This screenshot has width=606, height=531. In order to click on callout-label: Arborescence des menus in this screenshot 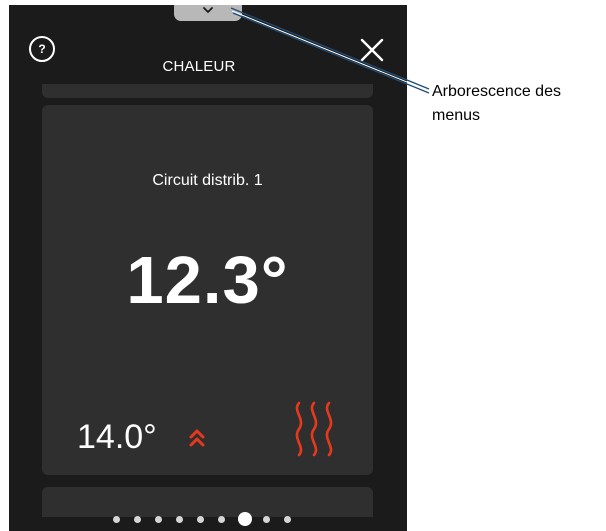, I will do `click(496, 103)`.